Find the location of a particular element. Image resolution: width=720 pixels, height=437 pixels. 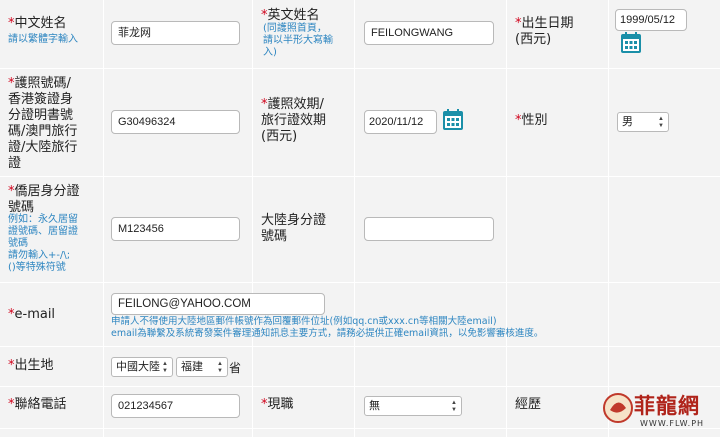

birth-date-input: 1999/05/12 is located at coordinates (651, 20).